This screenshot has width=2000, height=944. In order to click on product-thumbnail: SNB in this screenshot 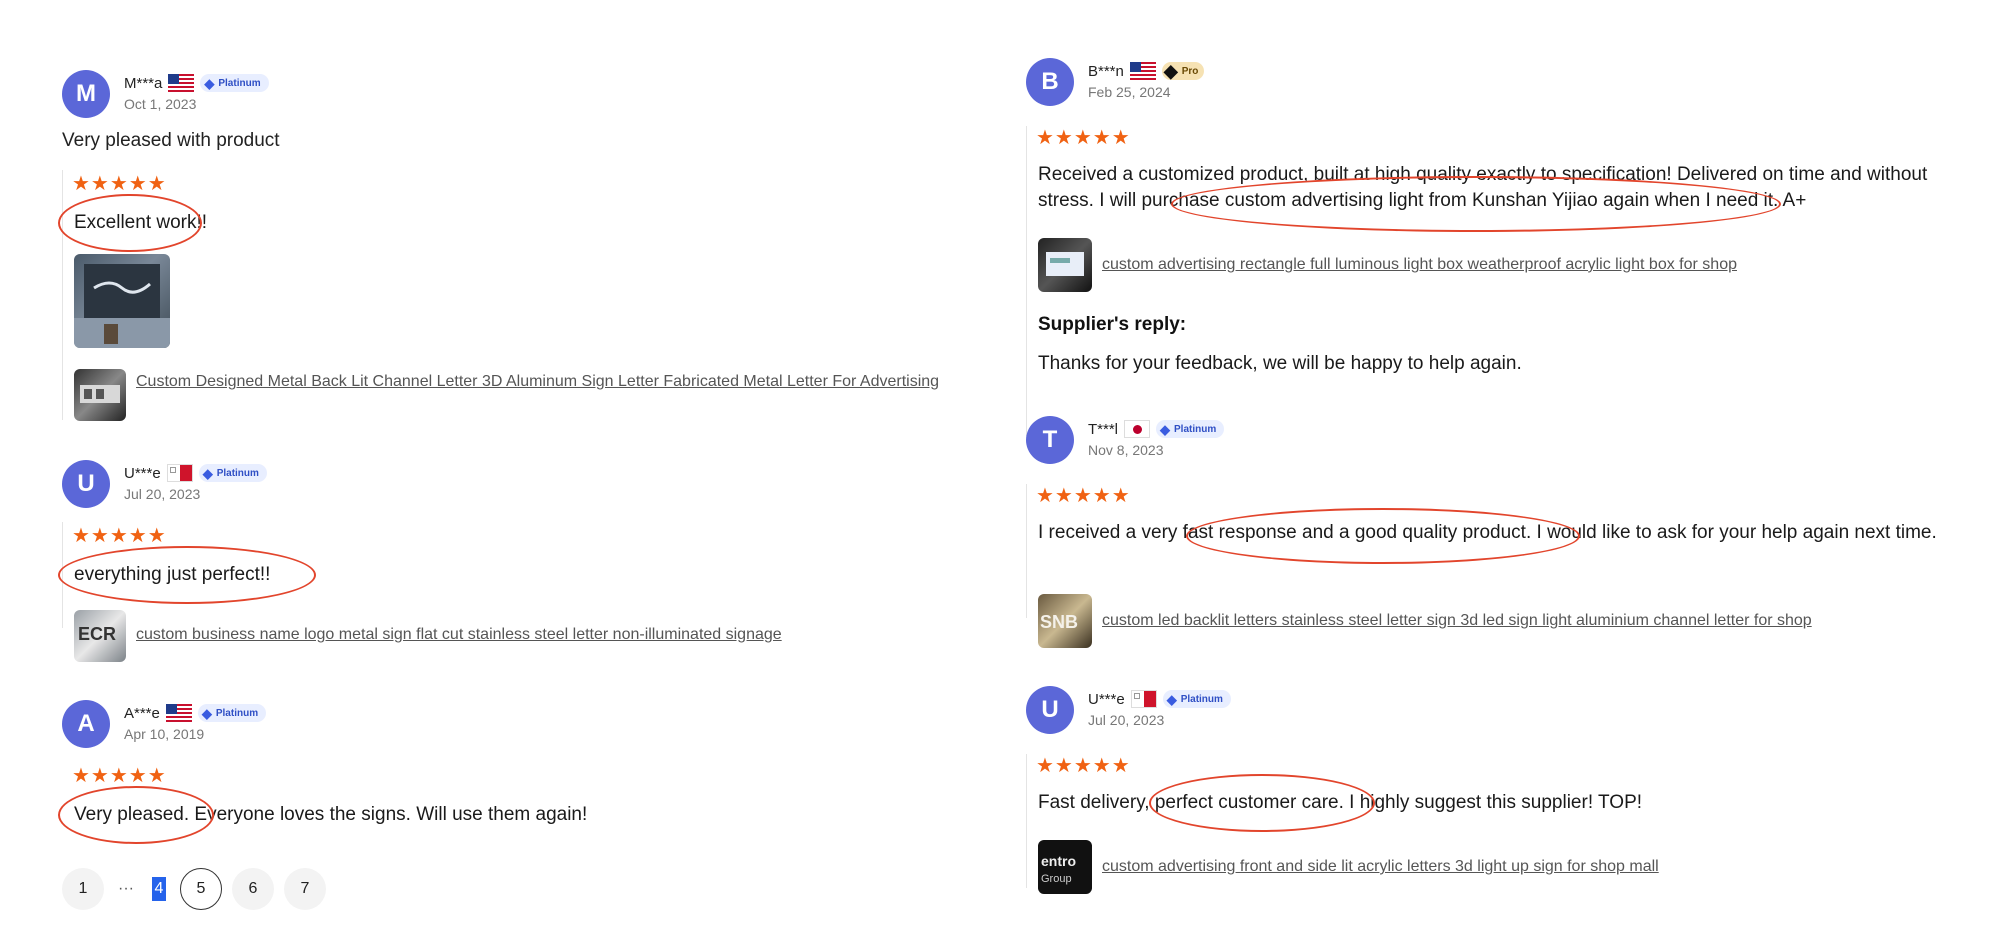, I will do `click(1065, 621)`.